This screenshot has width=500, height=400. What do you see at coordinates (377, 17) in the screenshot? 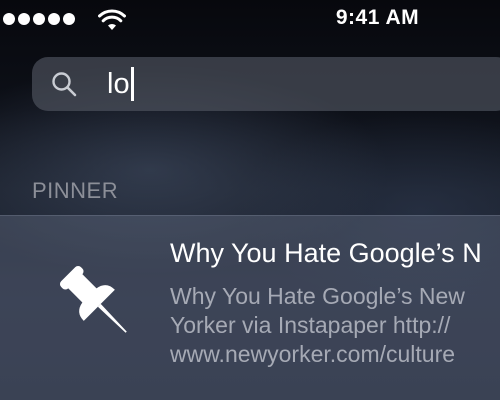
I see `status-time: 9:41 AM` at bounding box center [377, 17].